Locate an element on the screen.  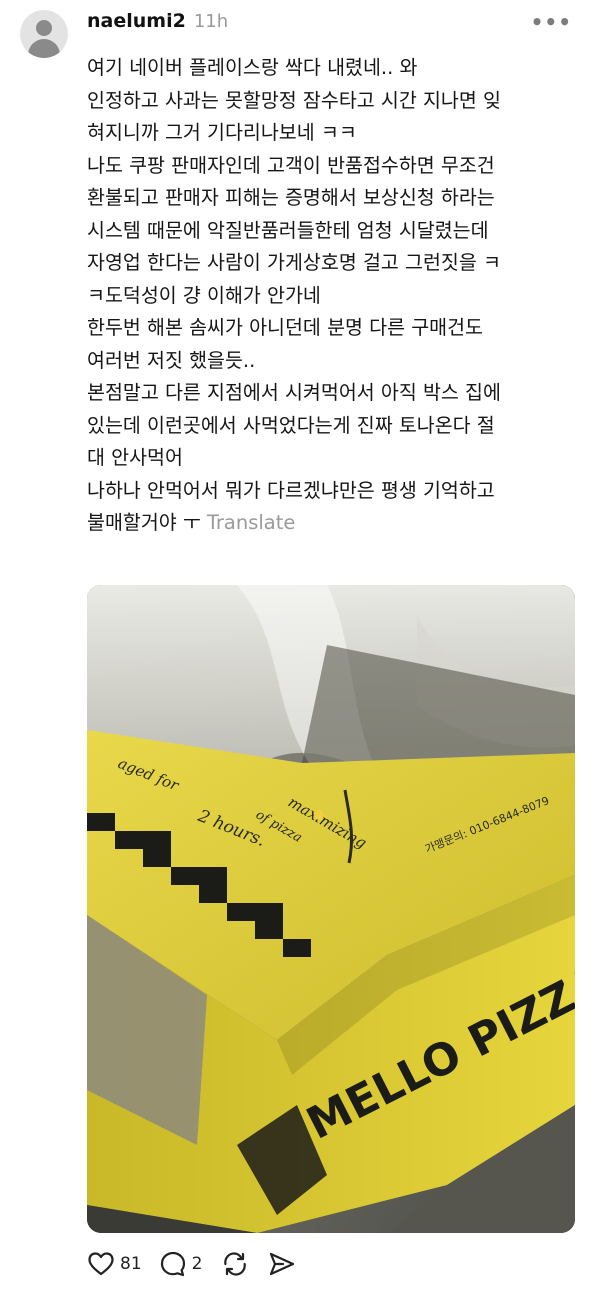
username: naelumi2 is located at coordinates (136, 21).